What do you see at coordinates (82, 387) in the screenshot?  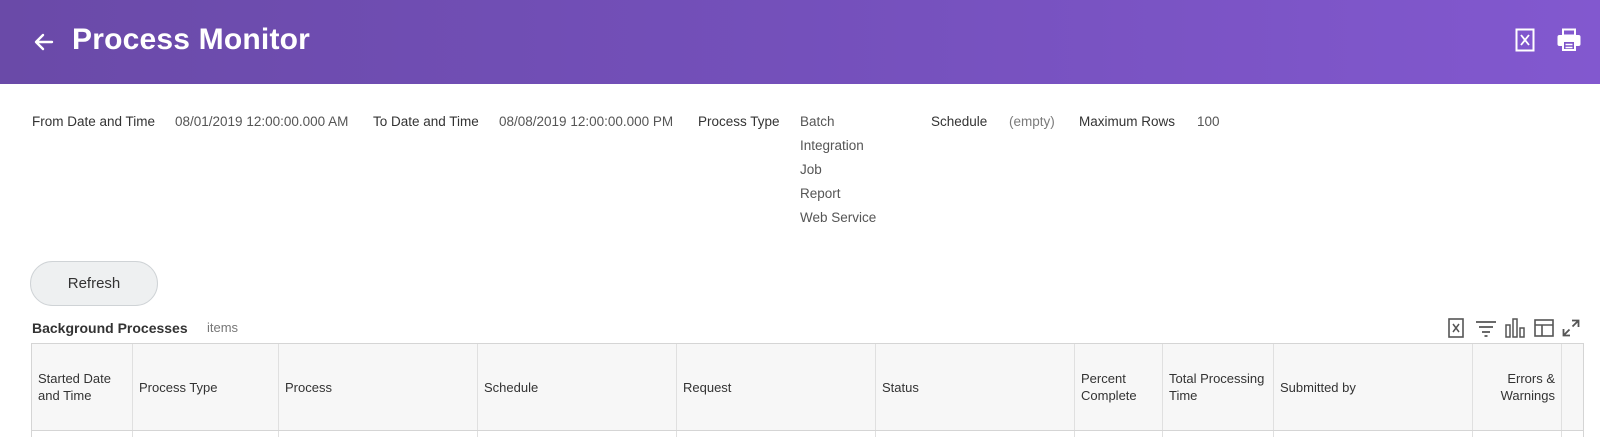 I see `column-header-started: Started Date and Time` at bounding box center [82, 387].